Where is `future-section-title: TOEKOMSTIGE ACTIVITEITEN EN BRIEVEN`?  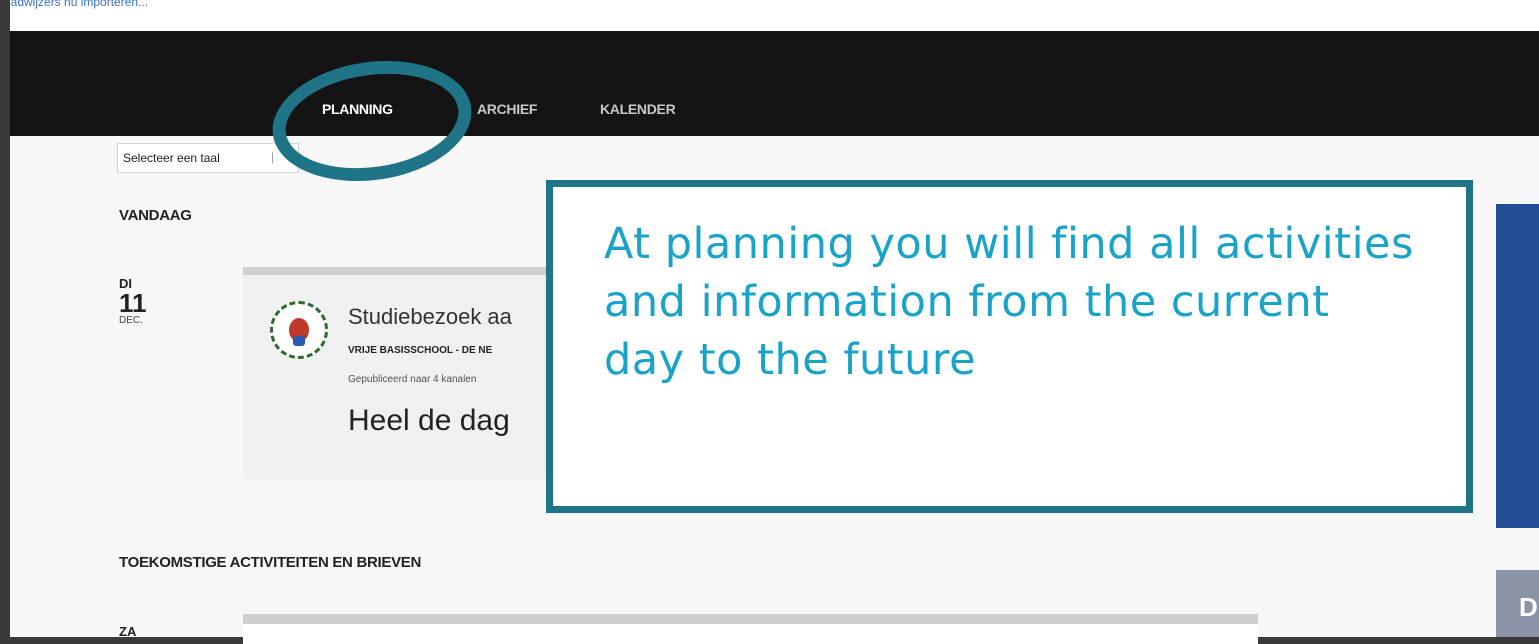
future-section-title: TOEKOMSTIGE ACTIVITEITEN EN BRIEVEN is located at coordinates (270, 562).